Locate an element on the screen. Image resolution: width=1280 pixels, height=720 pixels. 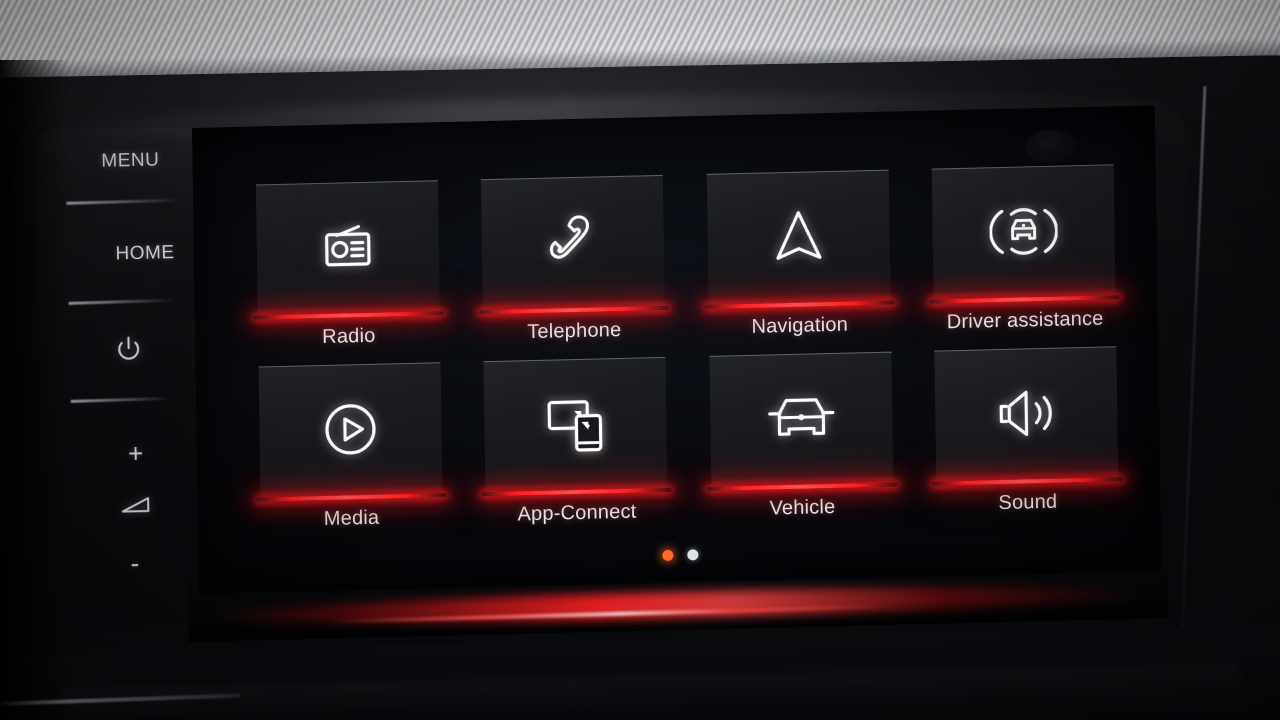
page-dot-1-active is located at coordinates (667, 555).